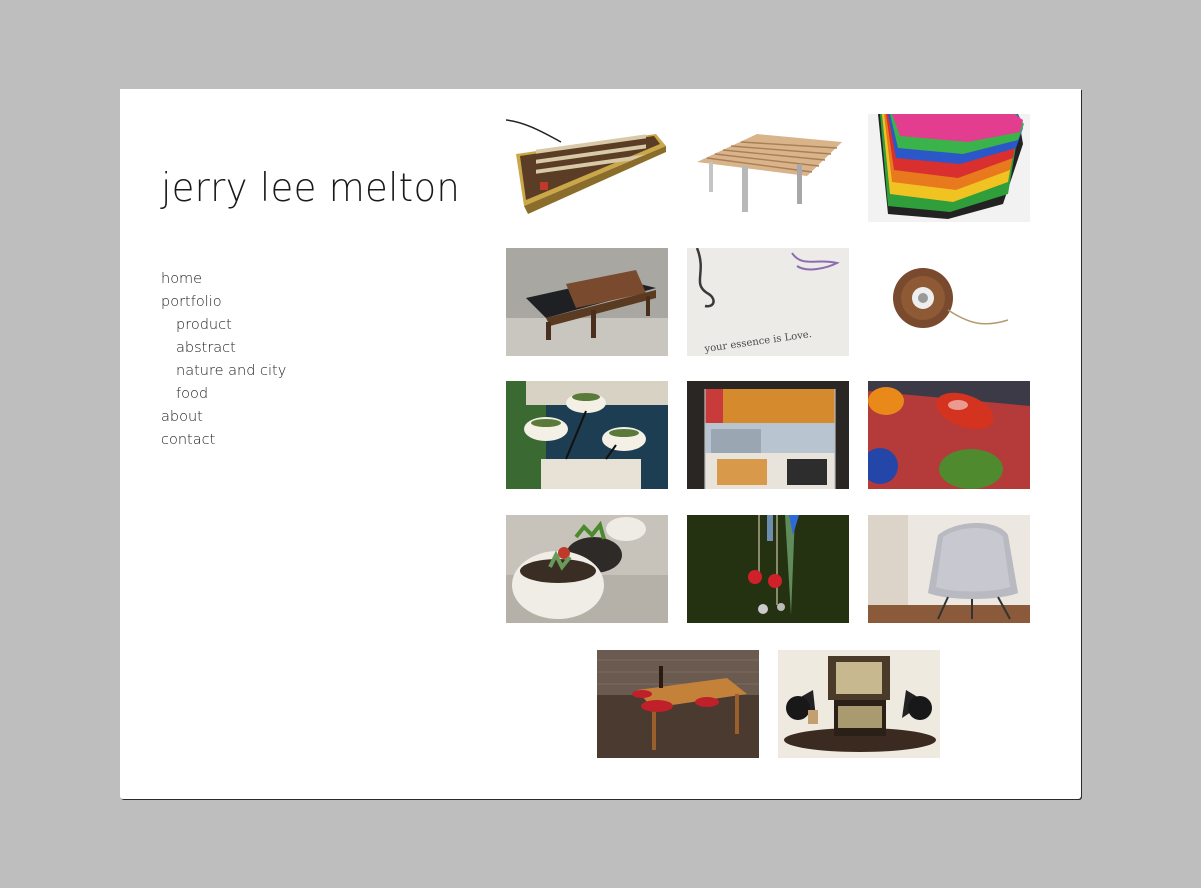 Image resolution: width=1201 pixels, height=888 pixels. I want to click on site-title: jerry lee melton, so click(310, 188).